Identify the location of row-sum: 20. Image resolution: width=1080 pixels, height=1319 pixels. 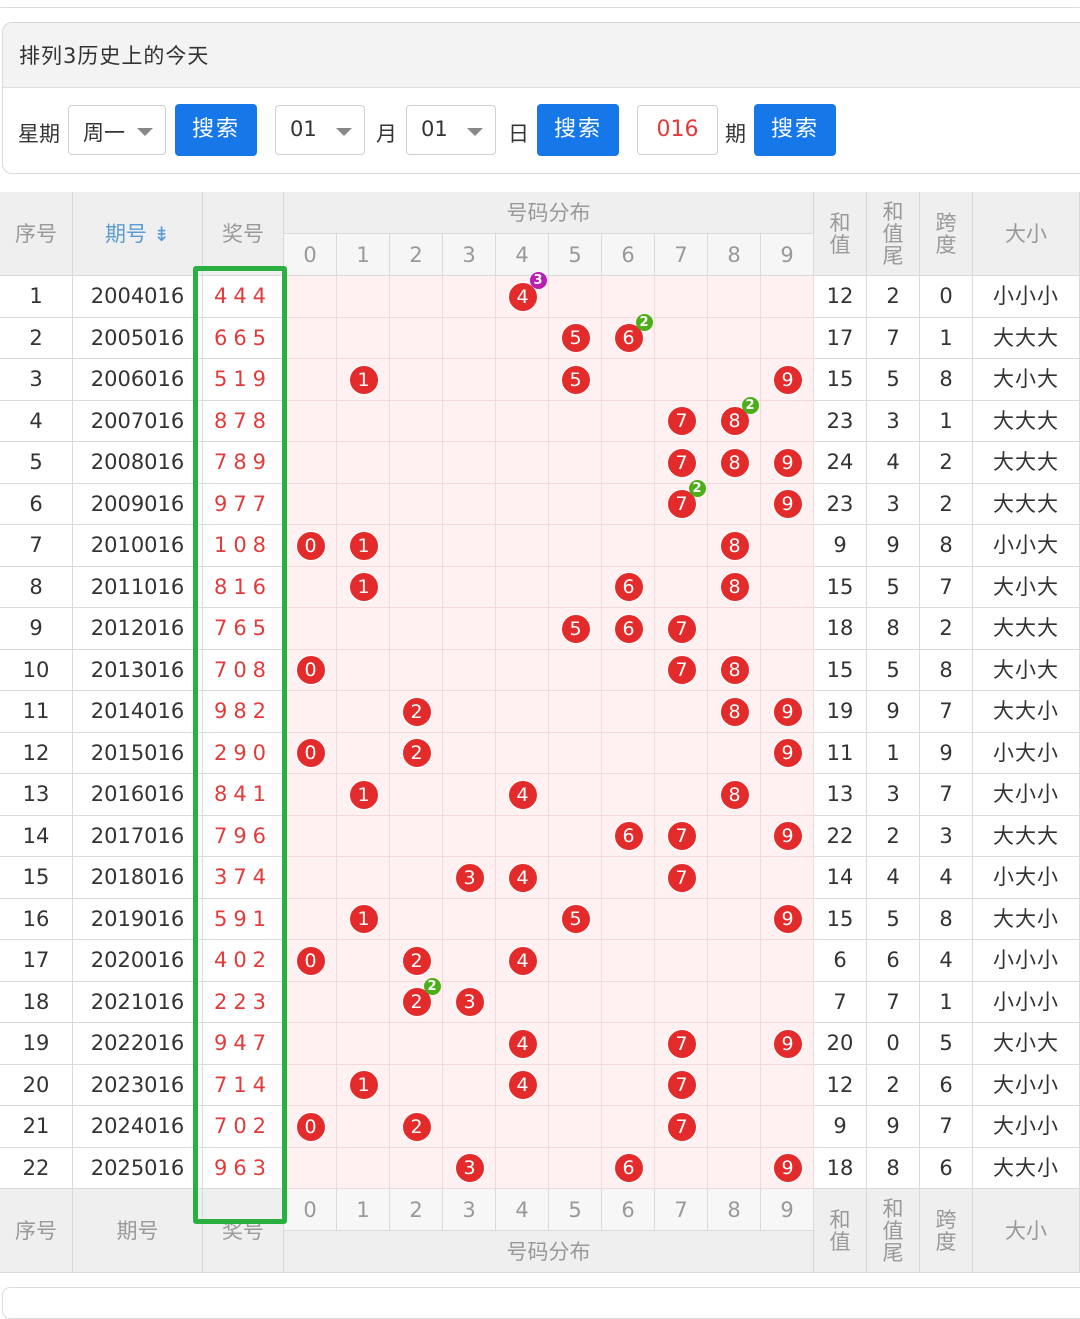
(840, 1044).